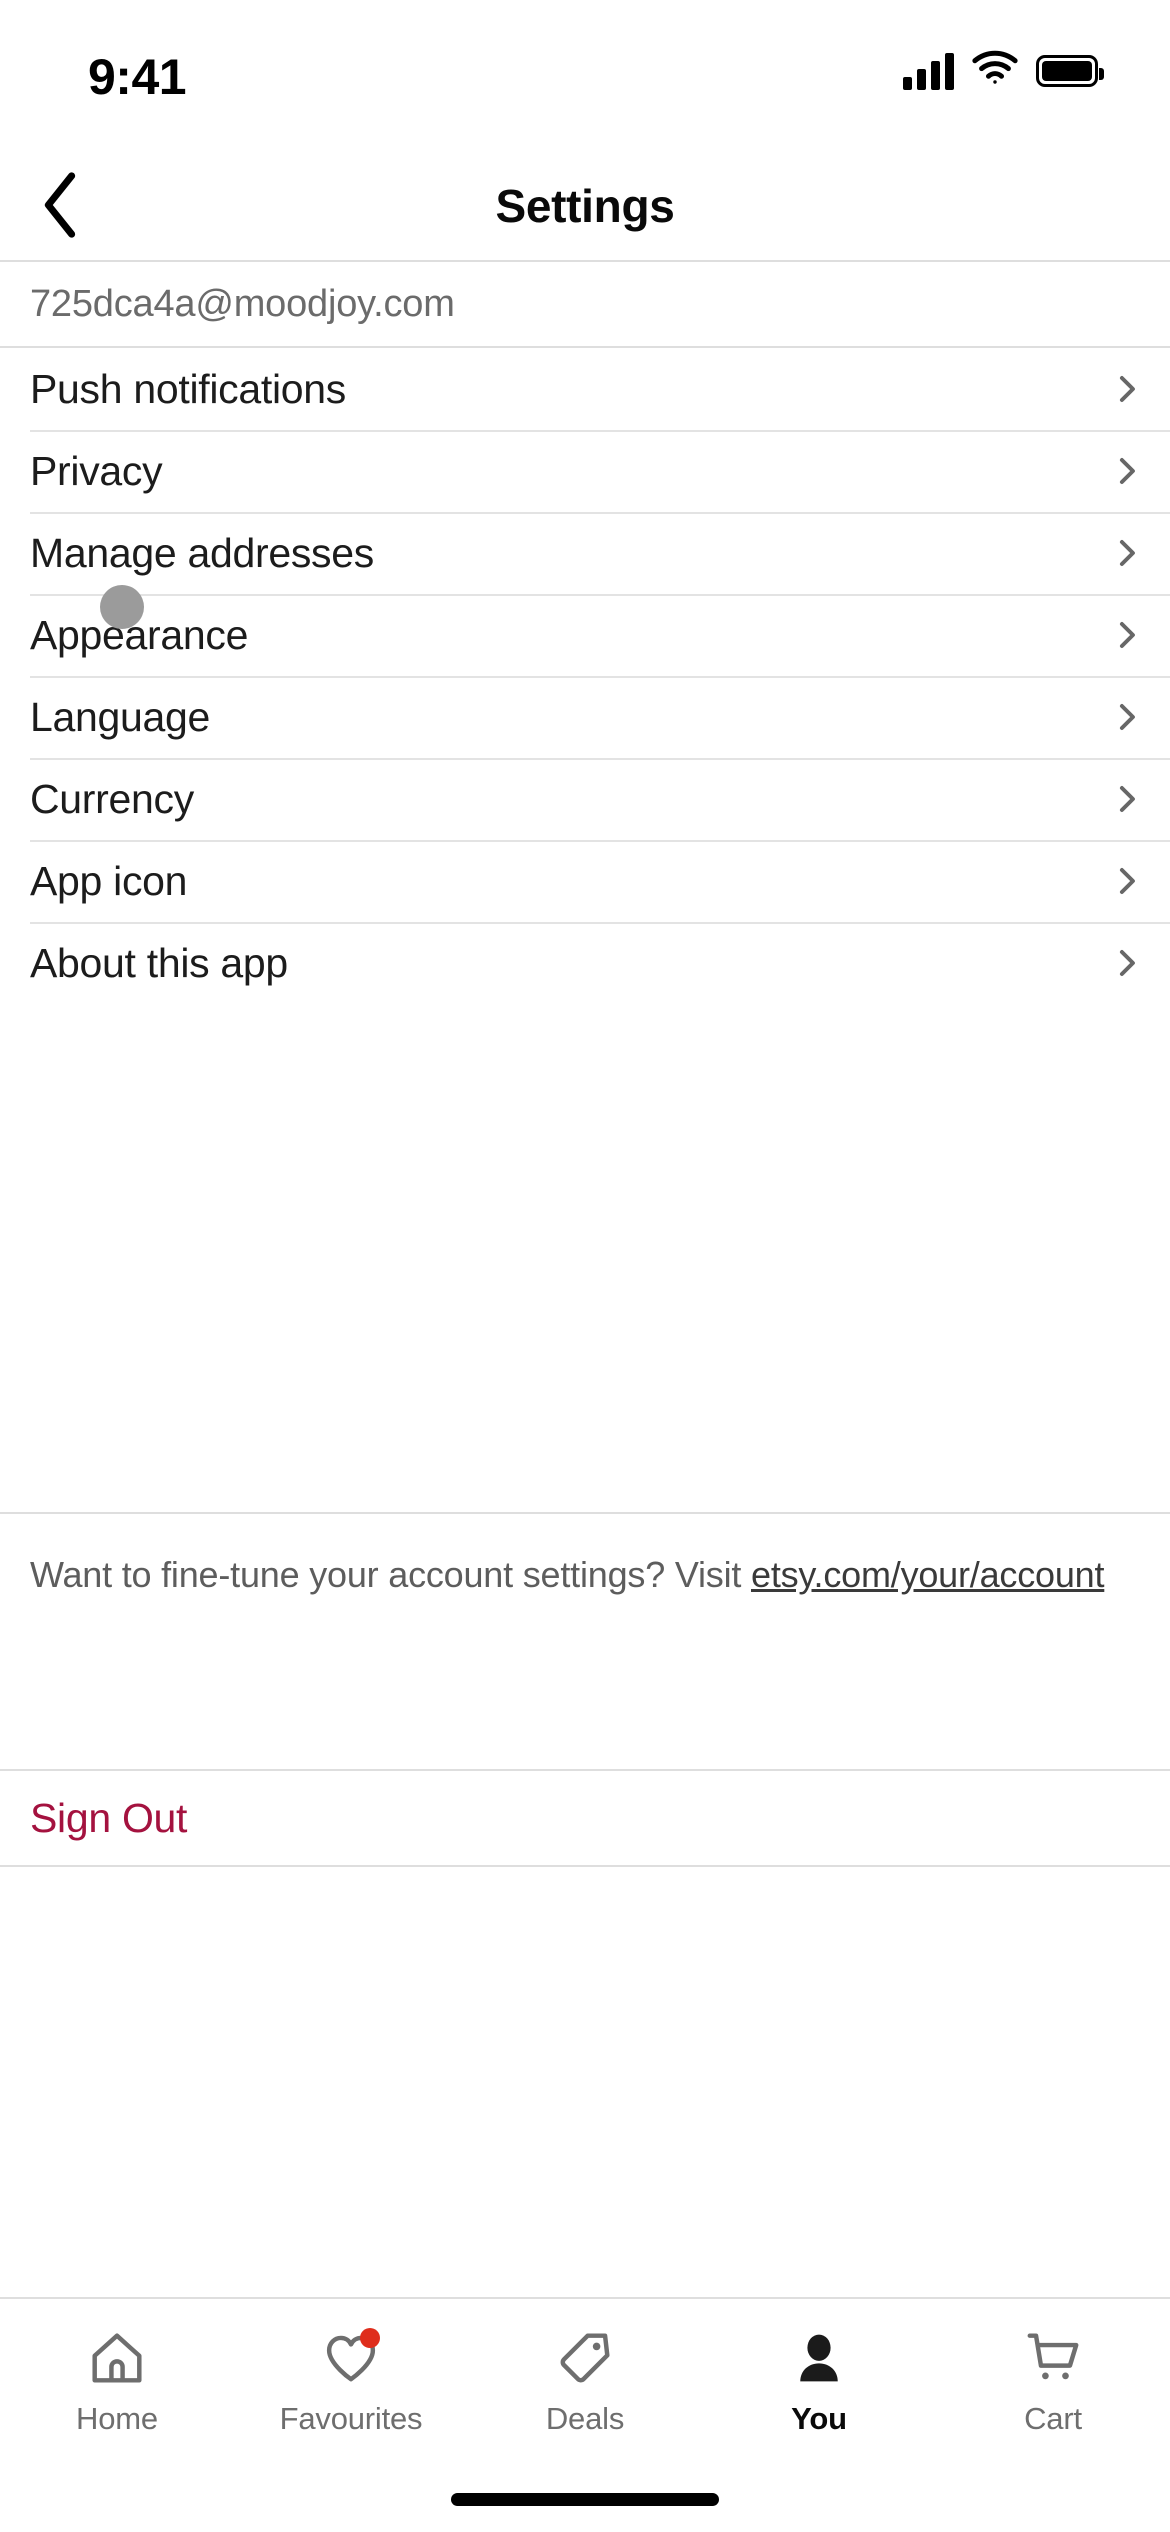 The height and width of the screenshot is (2532, 1170). I want to click on settings-row-label: Privacy, so click(96, 470).